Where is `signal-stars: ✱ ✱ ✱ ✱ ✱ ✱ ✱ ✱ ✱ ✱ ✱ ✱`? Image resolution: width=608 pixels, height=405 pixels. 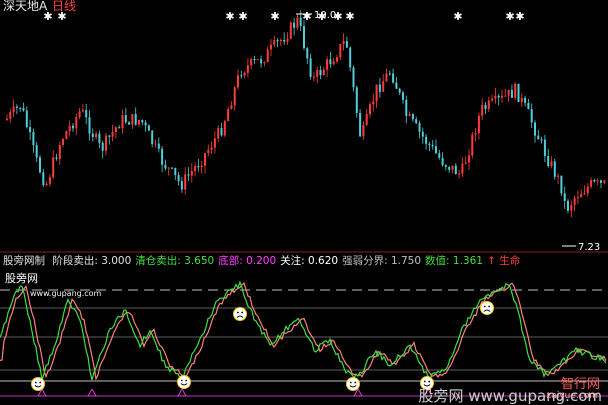 signal-stars: ✱ ✱ ✱ ✱ ✱ ✱ ✱ ✱ ✱ ✱ ✱ ✱ is located at coordinates (283, 16).